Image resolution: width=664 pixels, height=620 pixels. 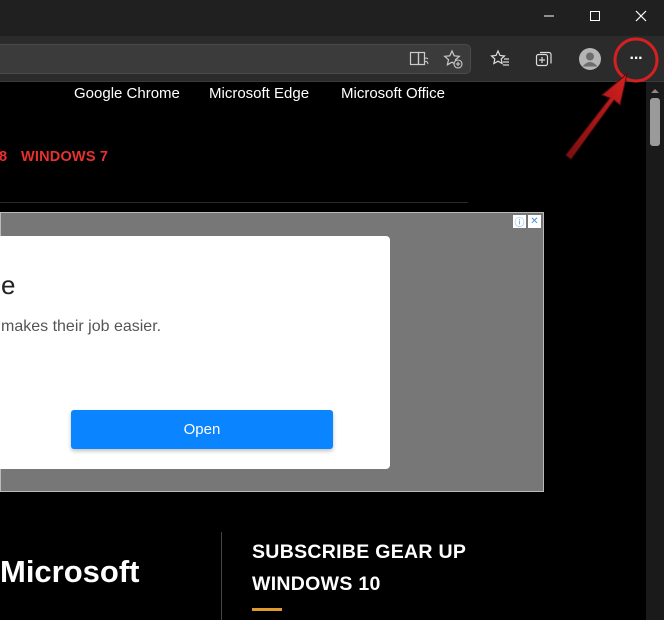 I want to click on annotation-arrow, so click(x=596, y=116).